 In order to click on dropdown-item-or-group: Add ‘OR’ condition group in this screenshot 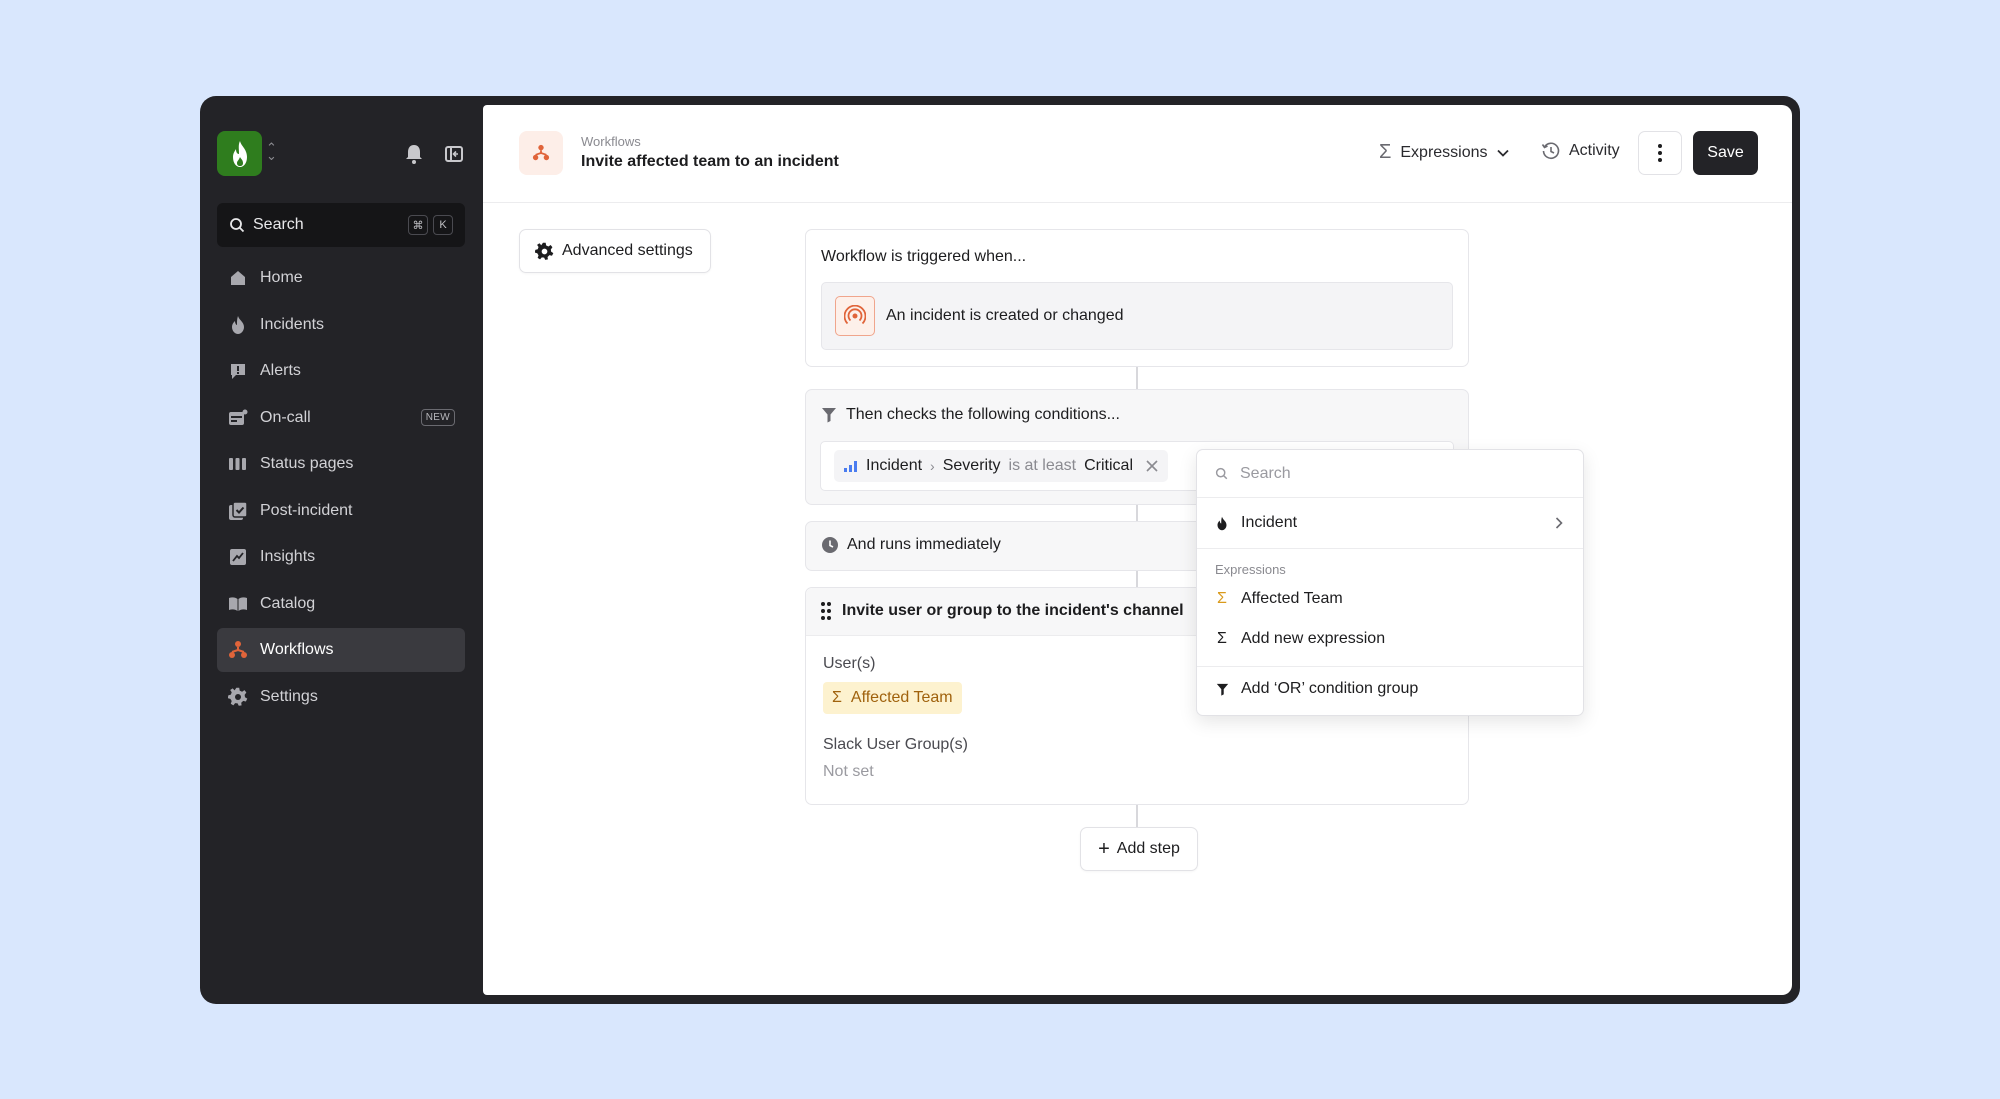, I will do `click(1390, 689)`.